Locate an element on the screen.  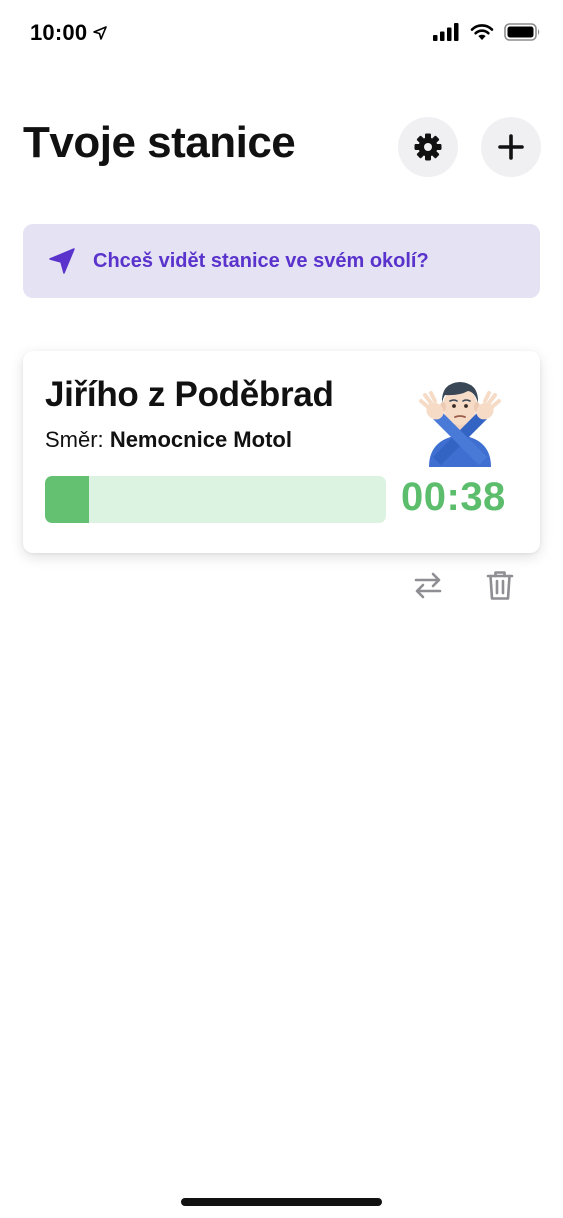
station-direction: Směr: Nemocnice Motol is located at coordinates (168, 440).